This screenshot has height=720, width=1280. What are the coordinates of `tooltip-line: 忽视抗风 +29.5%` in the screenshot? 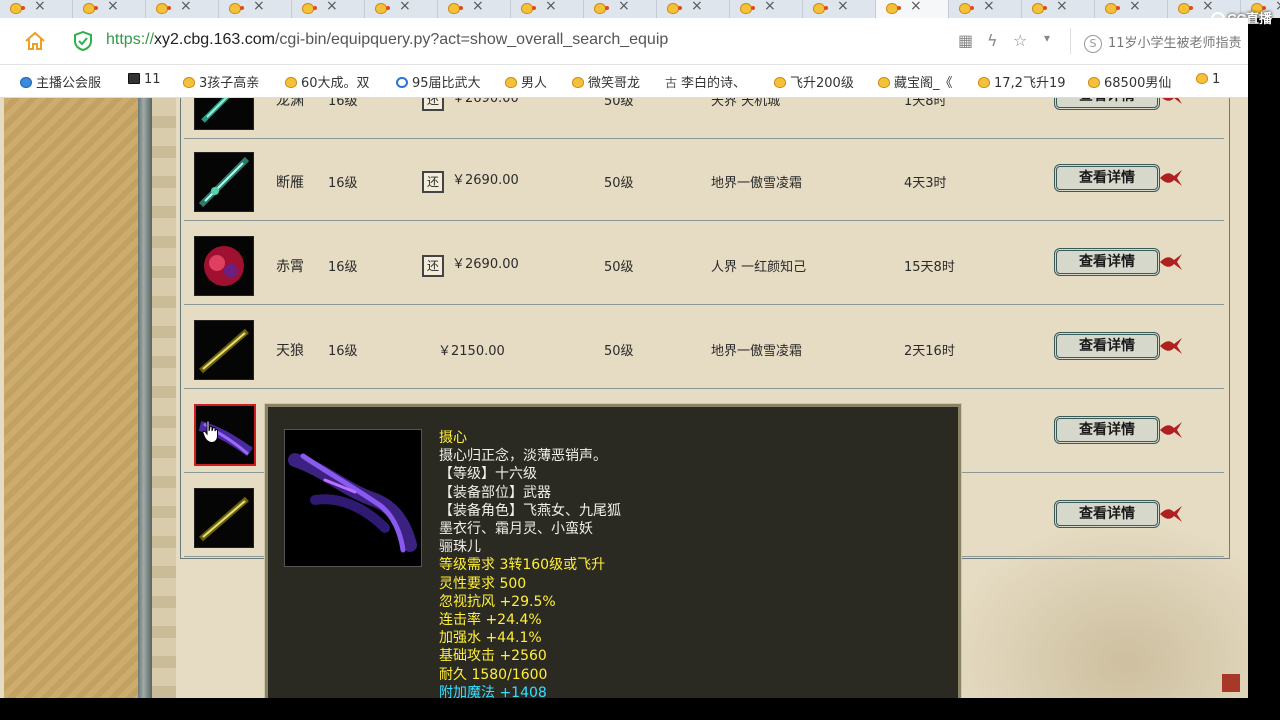 It's located at (497, 601).